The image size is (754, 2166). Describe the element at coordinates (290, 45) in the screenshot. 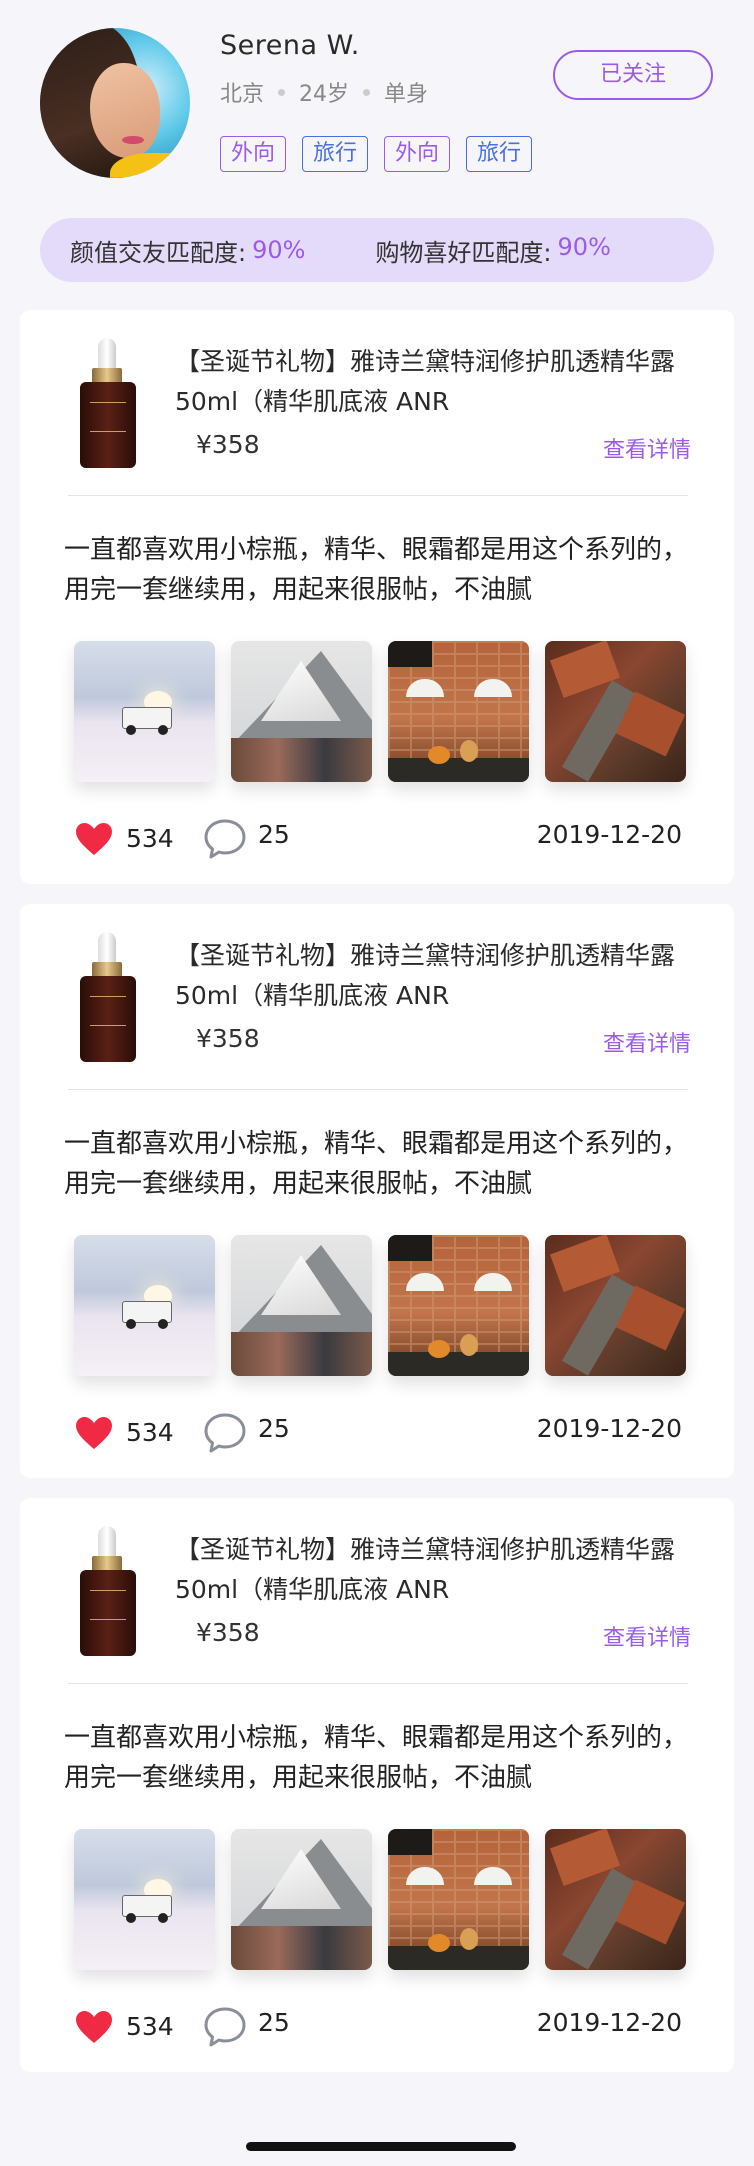

I see `user-name: Serena W.` at that location.